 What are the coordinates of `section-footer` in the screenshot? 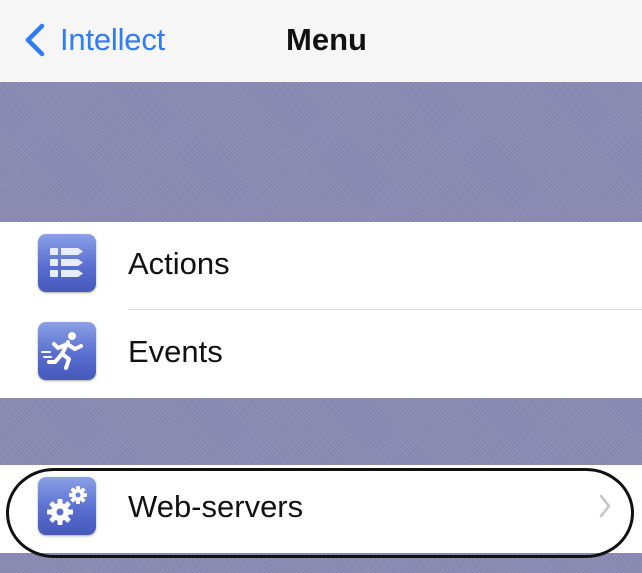 It's located at (321, 563).